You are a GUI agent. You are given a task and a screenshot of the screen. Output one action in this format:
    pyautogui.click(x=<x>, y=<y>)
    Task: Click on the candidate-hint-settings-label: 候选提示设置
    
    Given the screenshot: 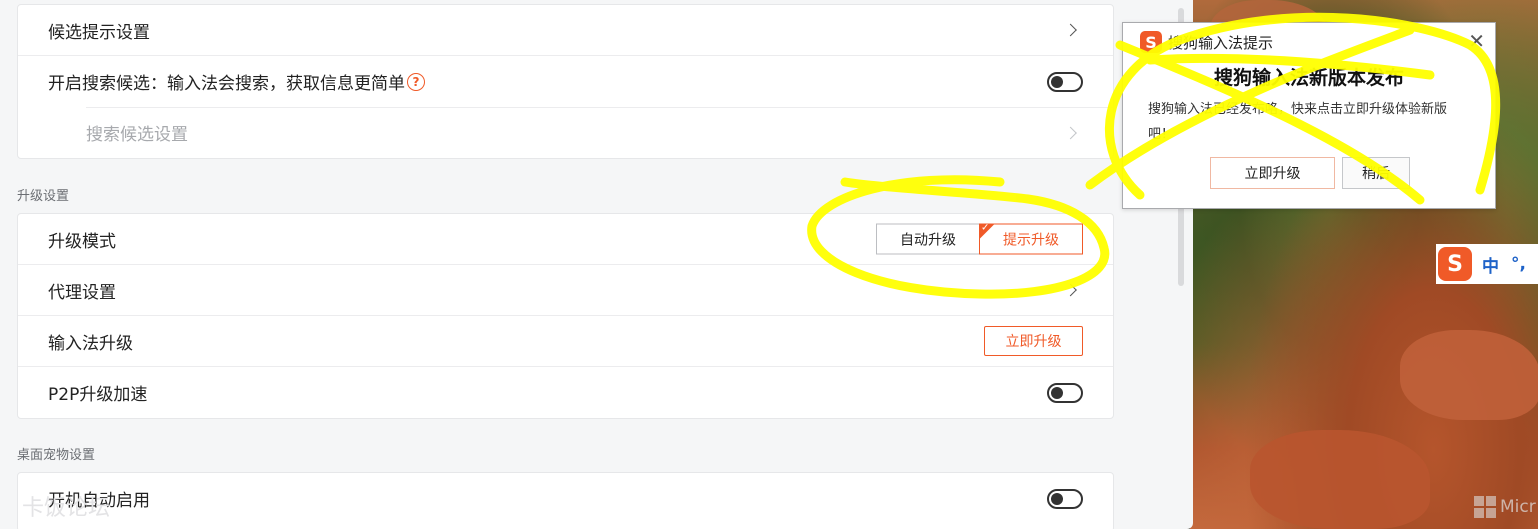 What is the action you would take?
    pyautogui.click(x=99, y=32)
    